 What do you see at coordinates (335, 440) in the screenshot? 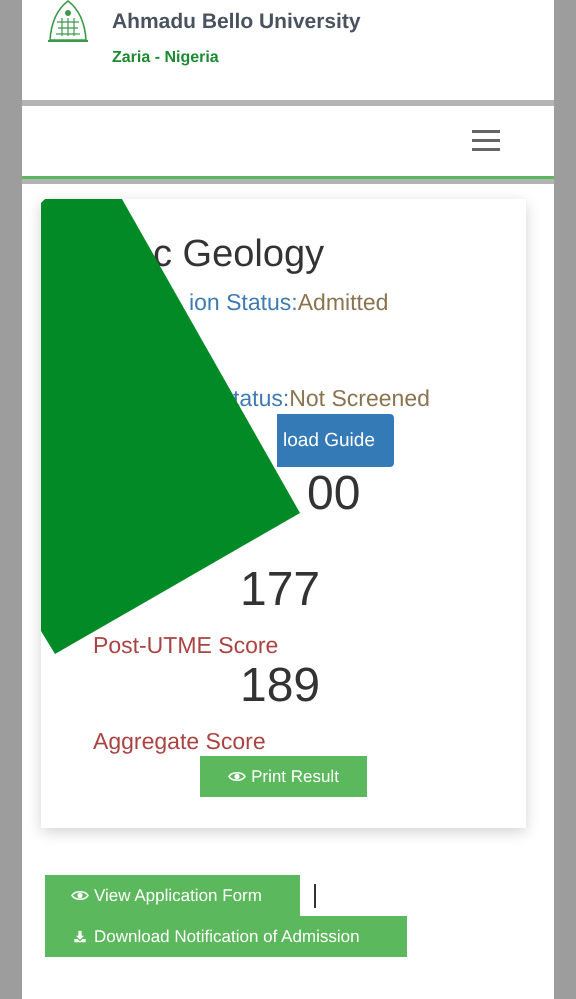
I see `guide-button: load Guide` at bounding box center [335, 440].